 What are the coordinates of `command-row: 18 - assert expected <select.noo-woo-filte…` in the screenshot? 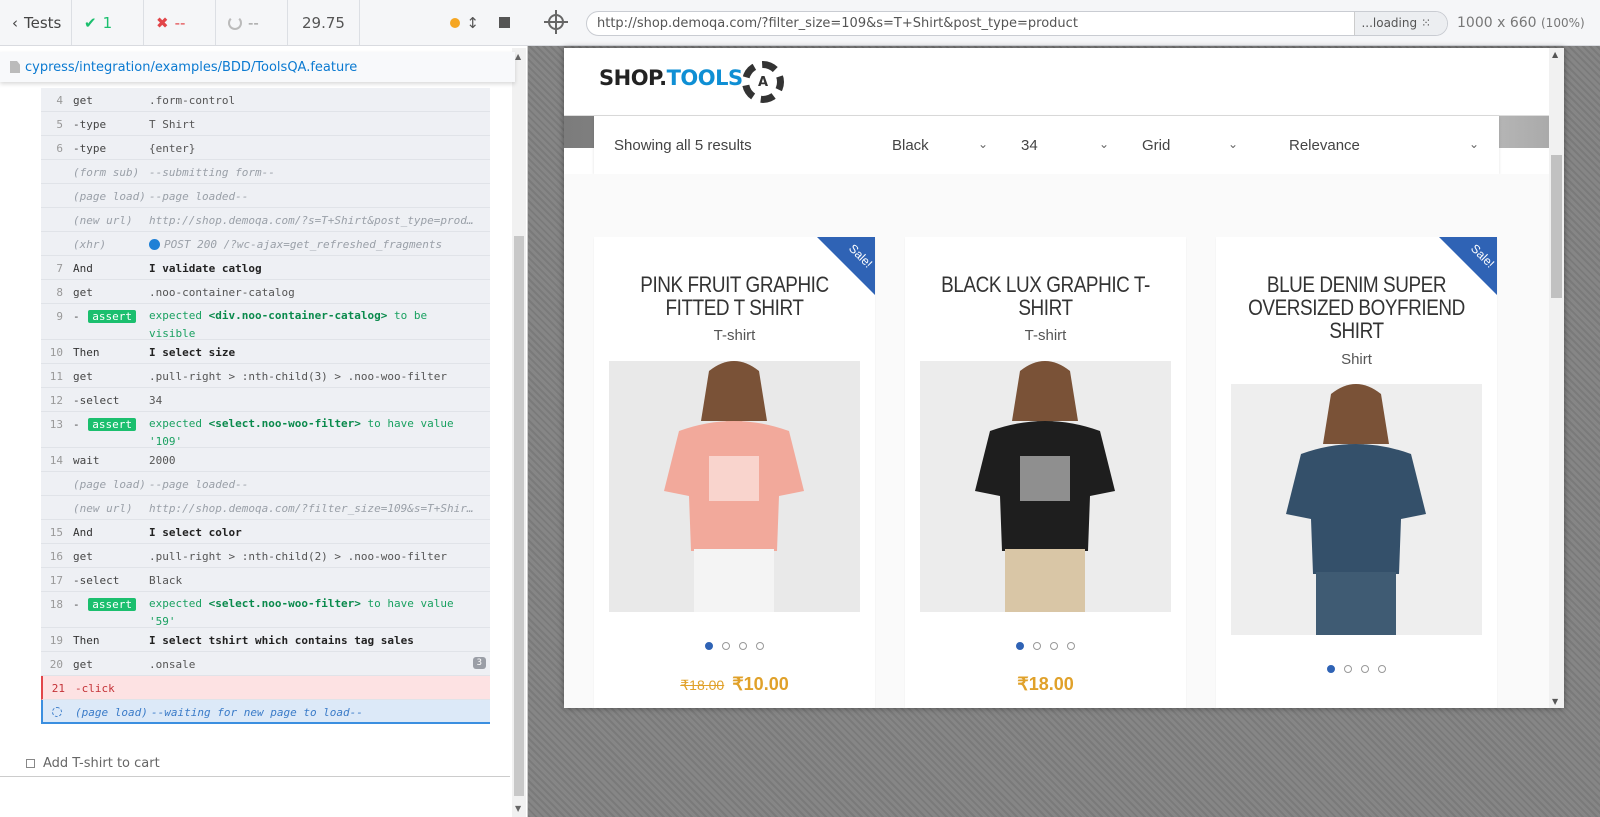 It's located at (265, 610).